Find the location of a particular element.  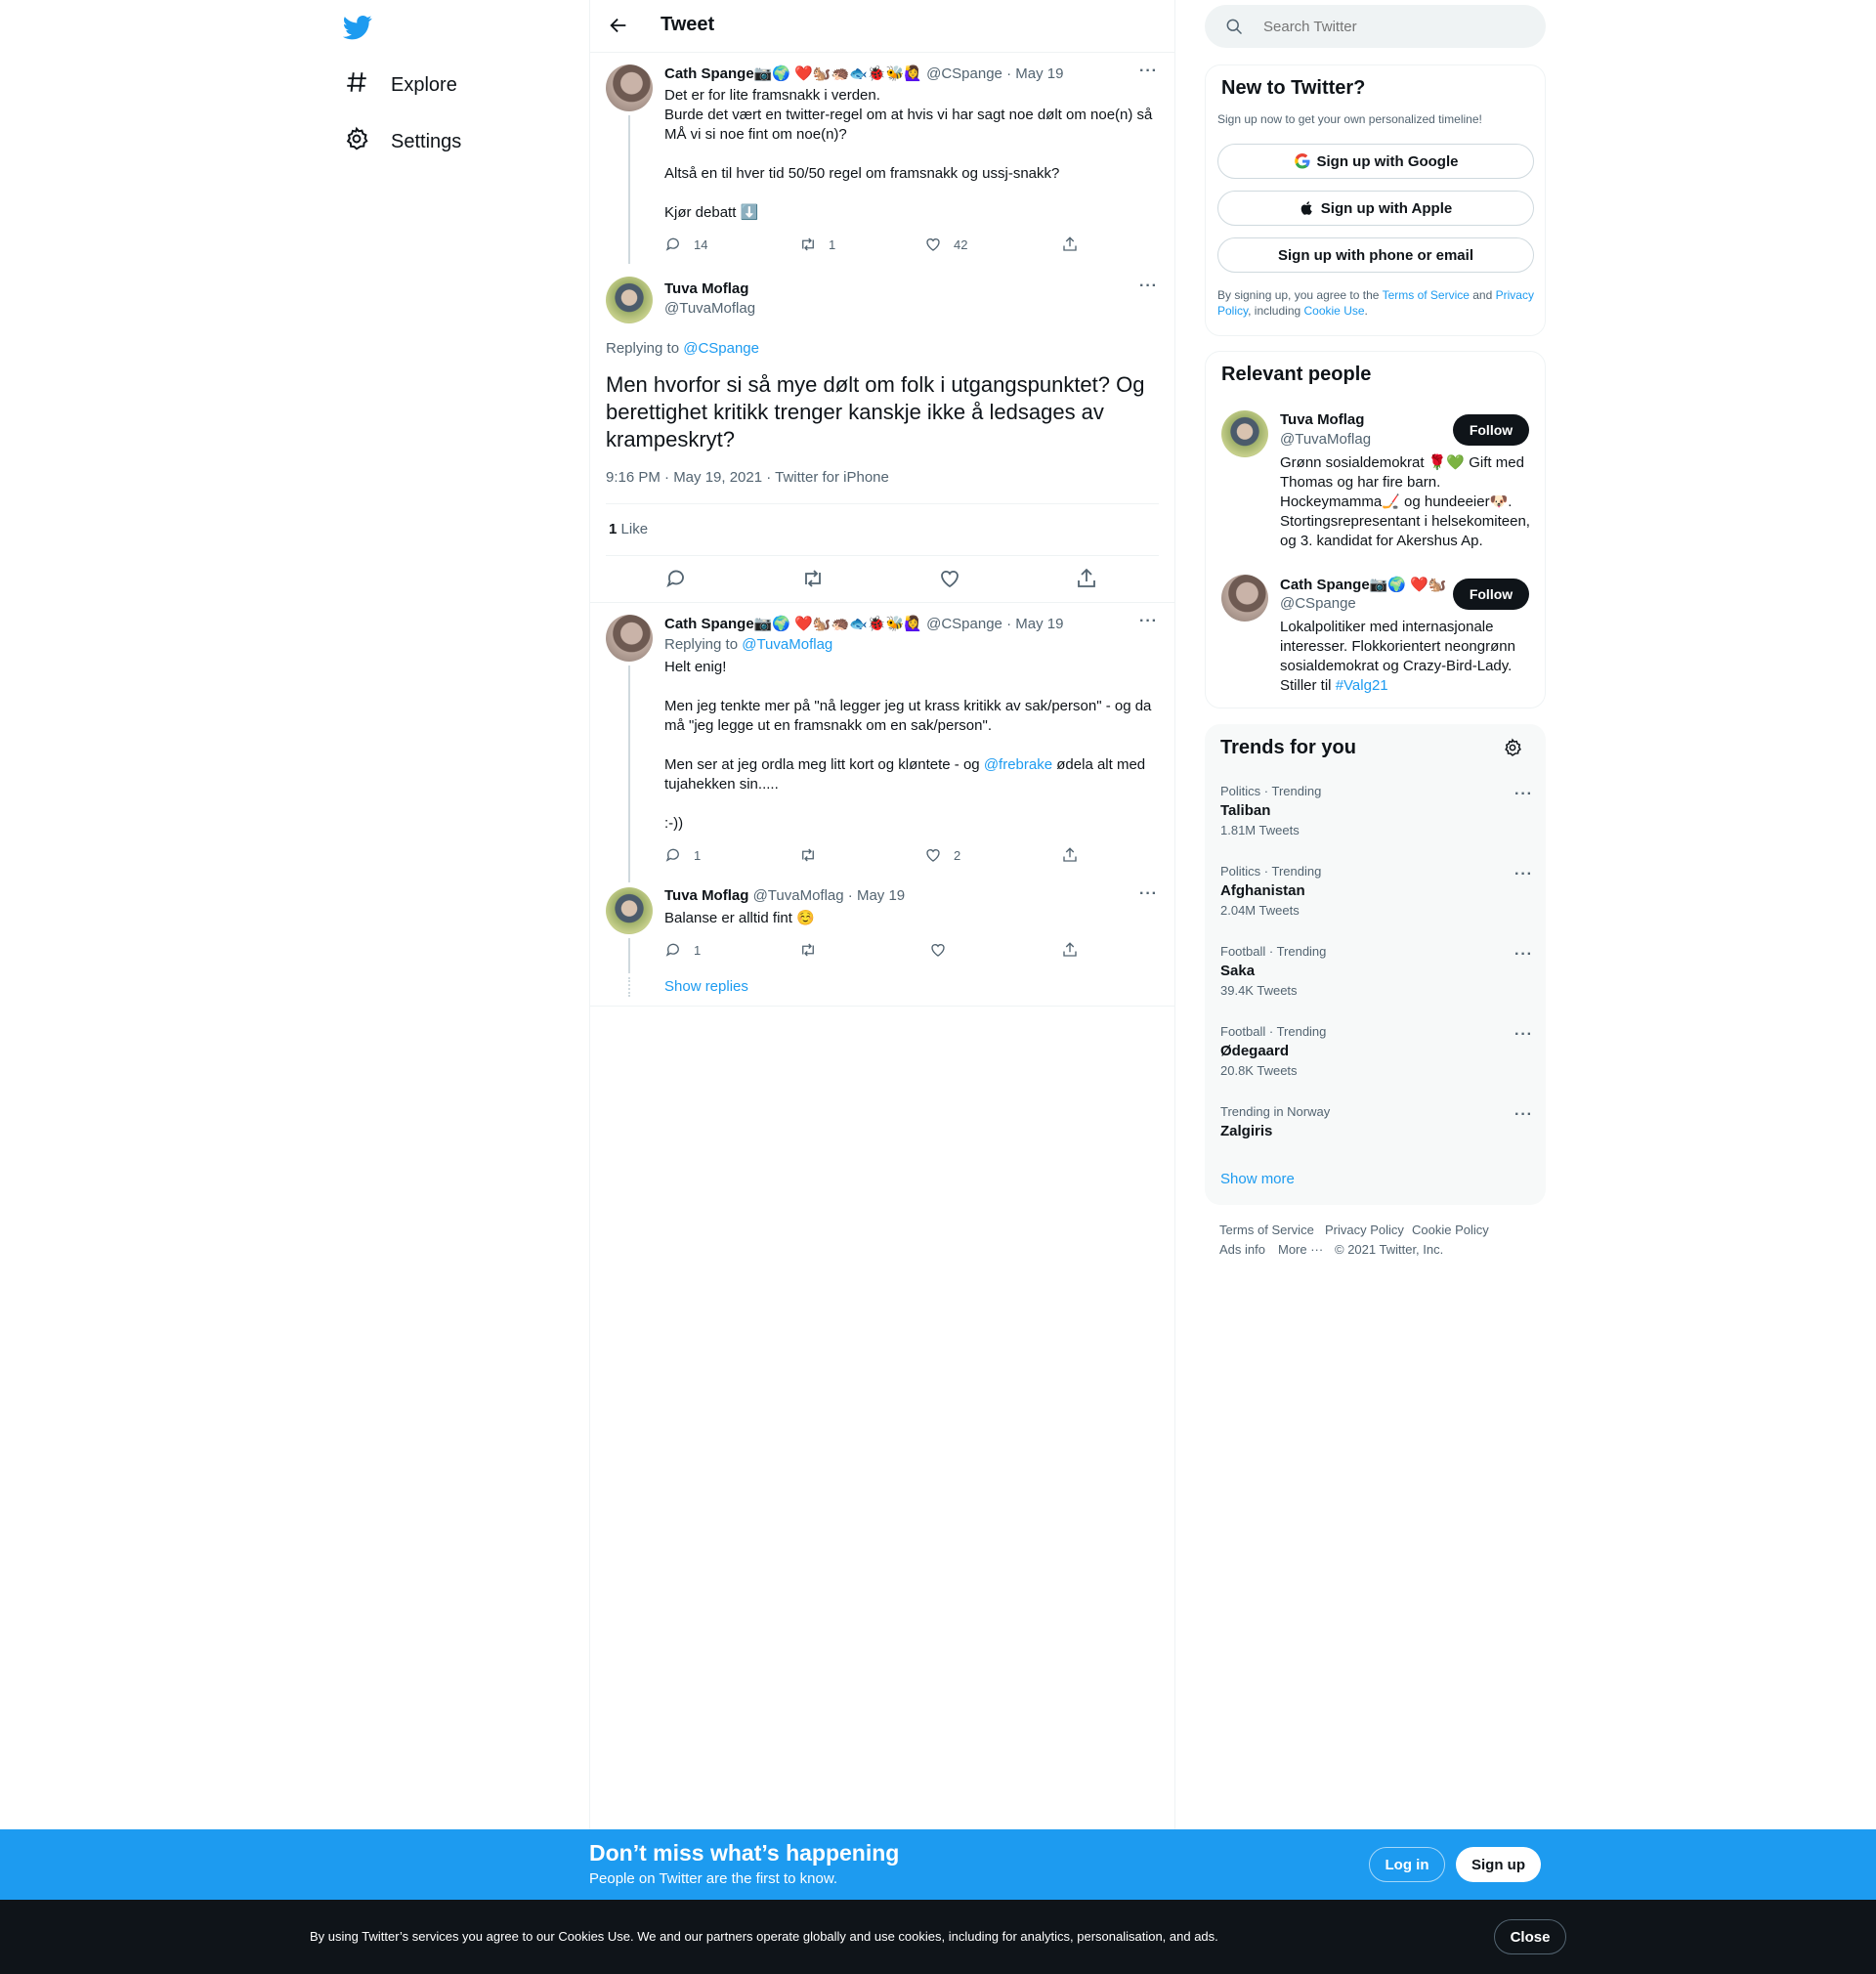

terms-link: Terms of Service is located at coordinates (1426, 295).